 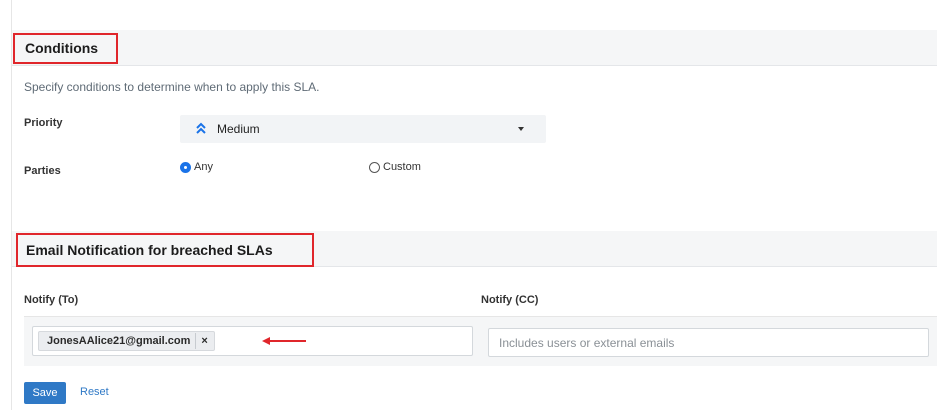 I want to click on parties-radio-custom: Custom, so click(x=395, y=167).